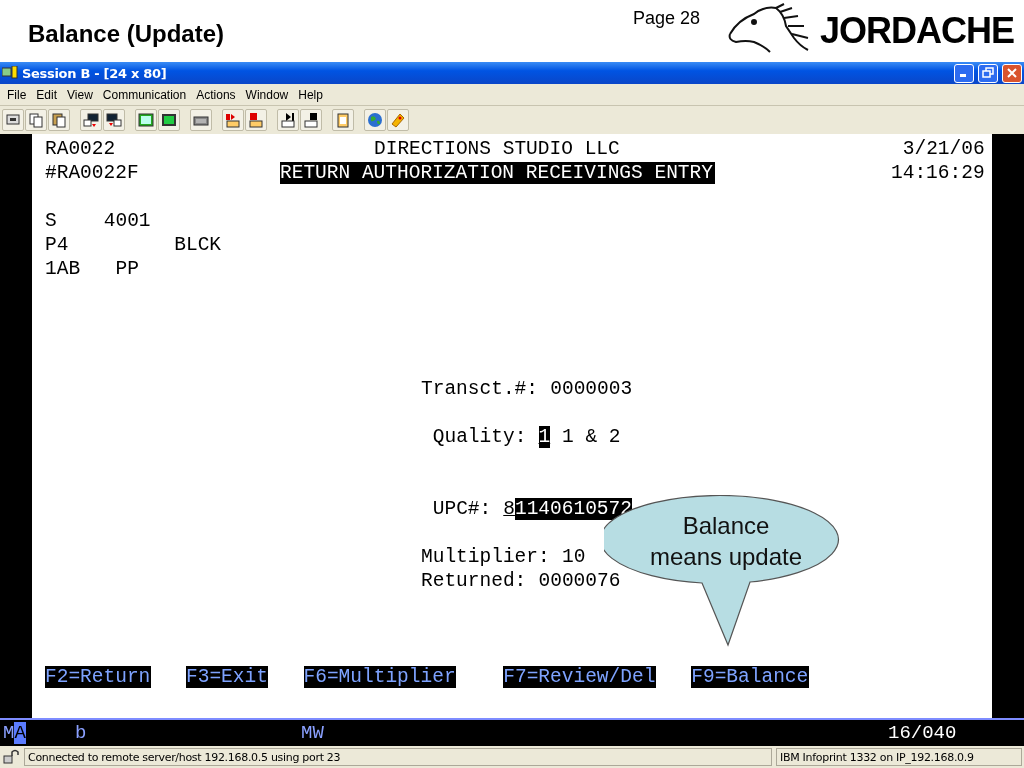 This screenshot has width=1024, height=768. What do you see at coordinates (343, 120) in the screenshot?
I see `clipboard-icon` at bounding box center [343, 120].